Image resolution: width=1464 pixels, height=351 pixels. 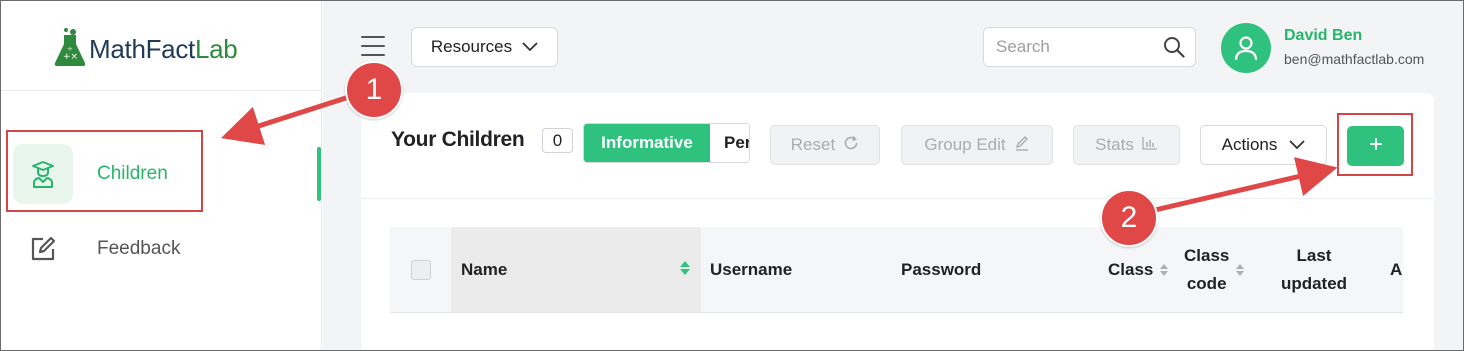 What do you see at coordinates (851, 145) in the screenshot?
I see `refresh-icon` at bounding box center [851, 145].